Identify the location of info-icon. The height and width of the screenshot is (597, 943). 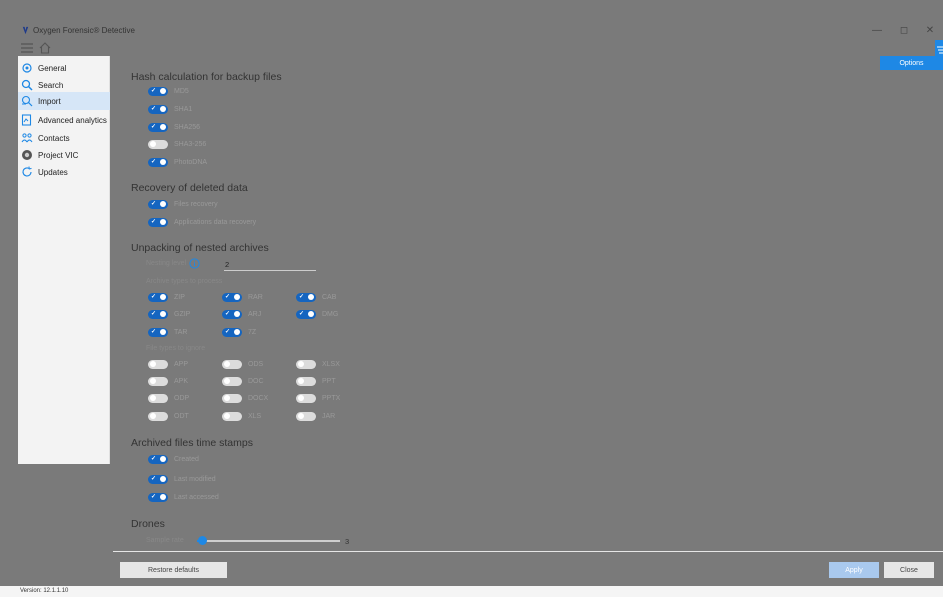
(194, 263).